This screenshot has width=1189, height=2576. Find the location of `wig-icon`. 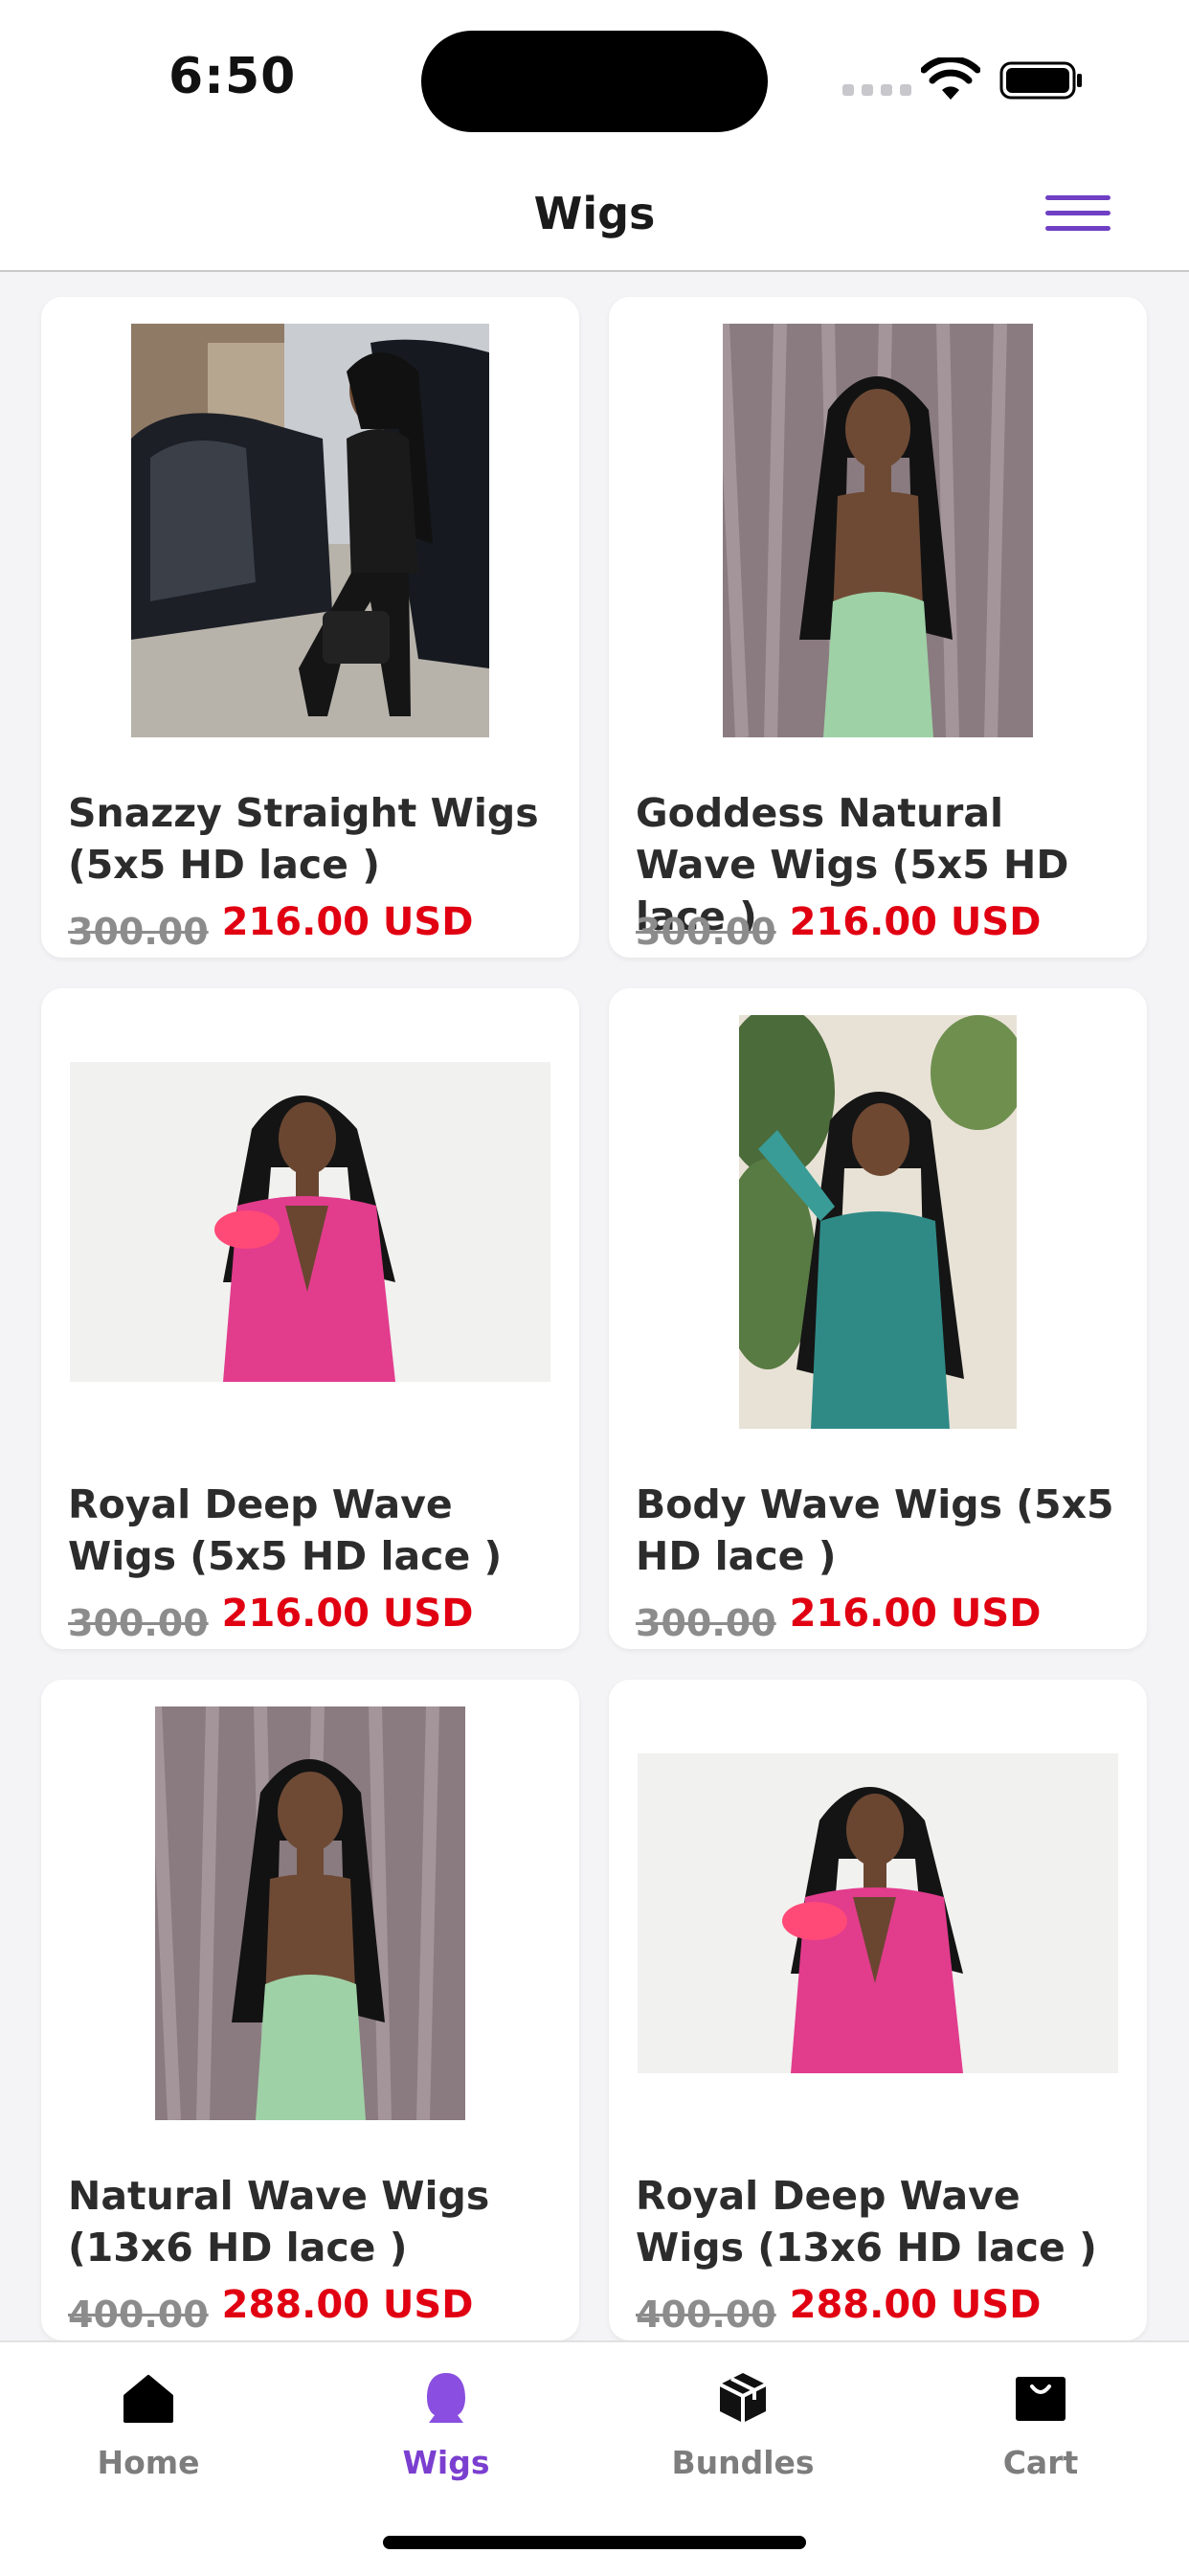

wig-icon is located at coordinates (446, 2398).